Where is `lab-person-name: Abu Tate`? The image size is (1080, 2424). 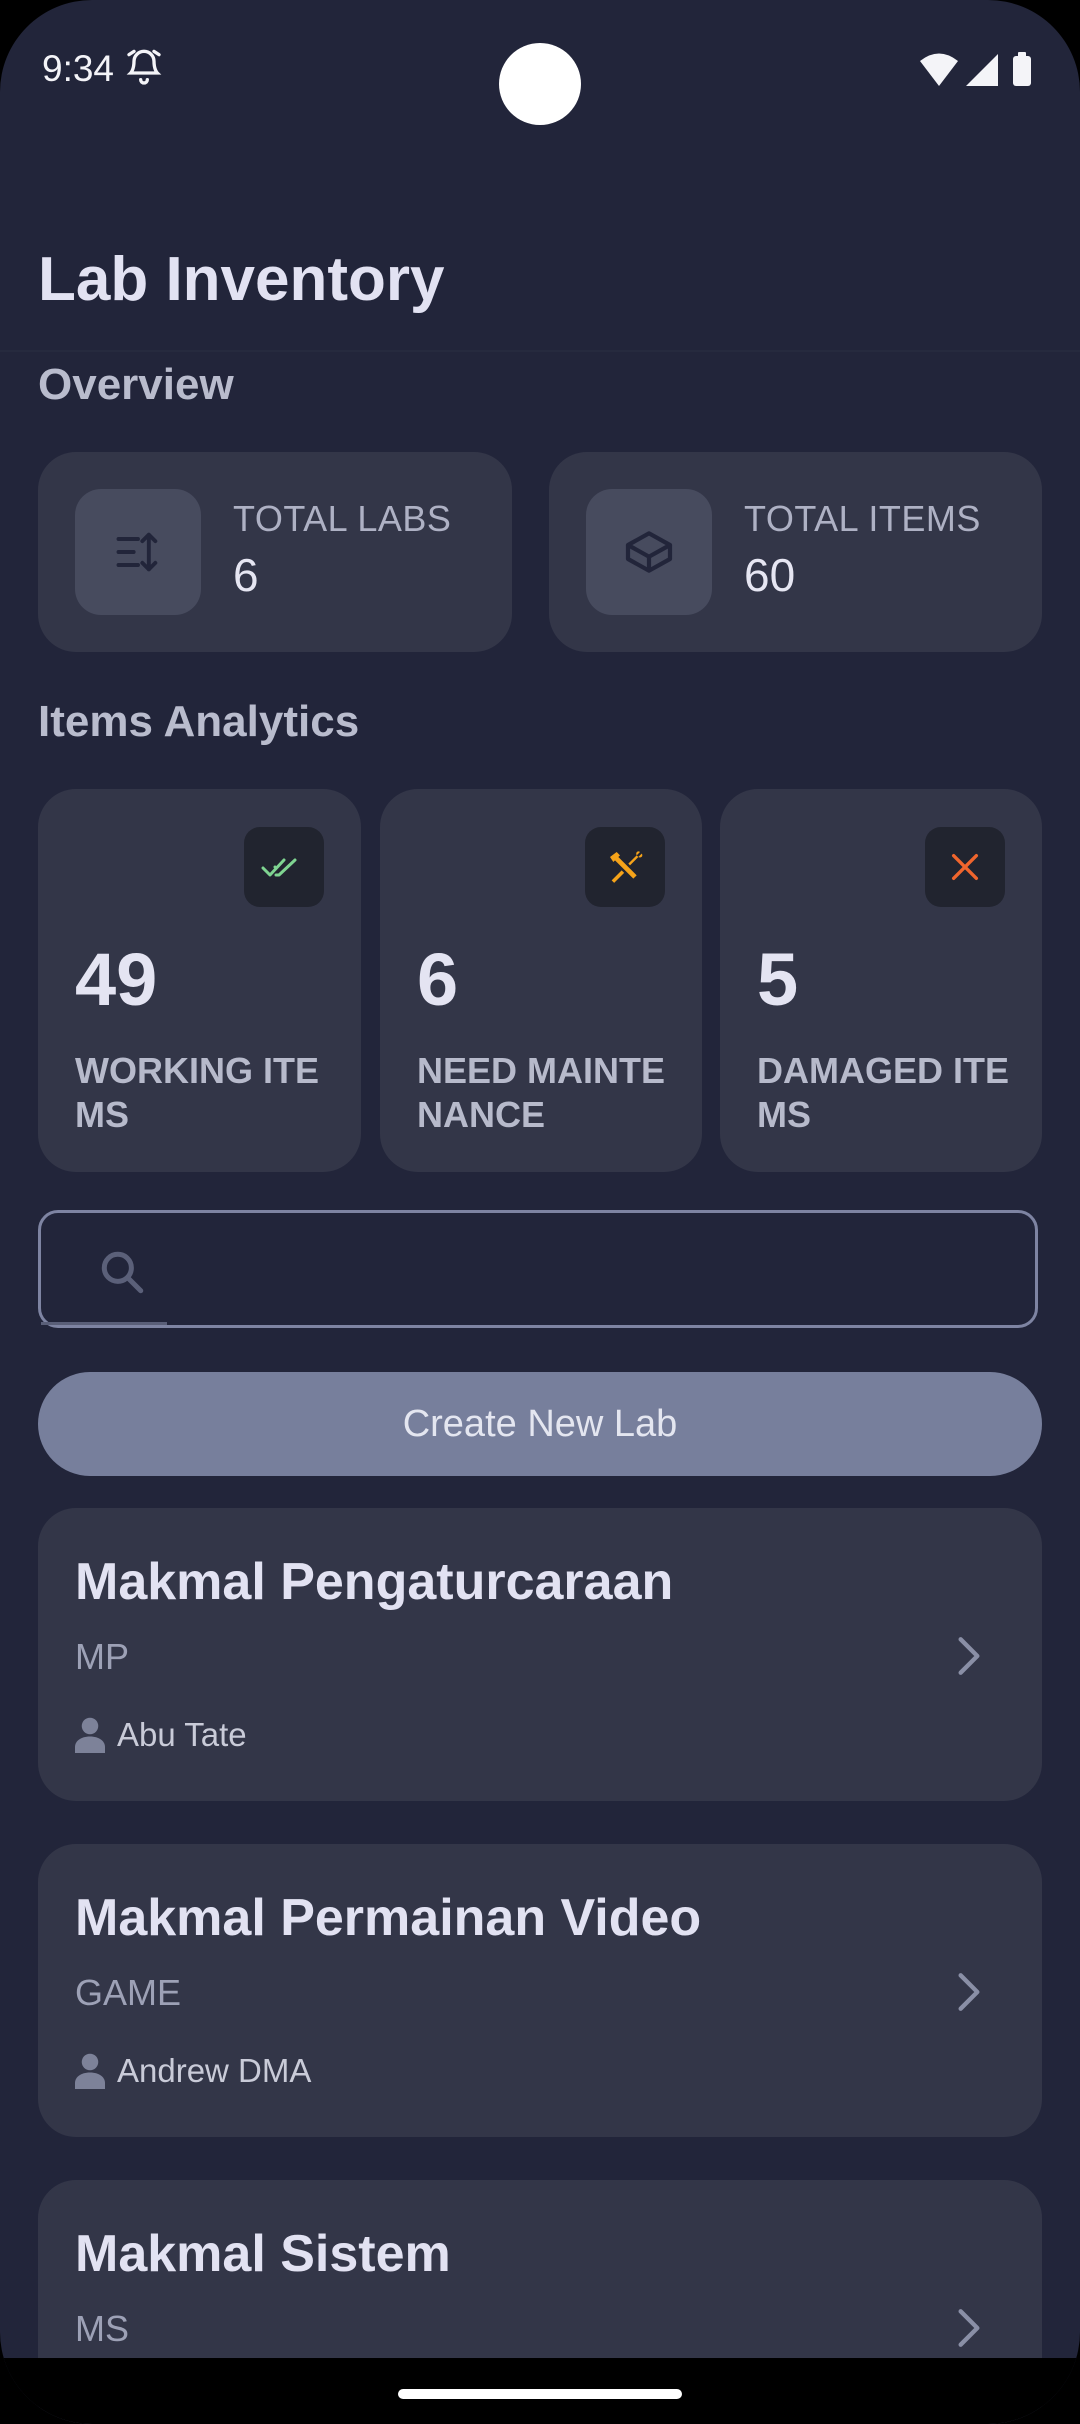
lab-person-name: Abu Tate is located at coordinates (182, 1734).